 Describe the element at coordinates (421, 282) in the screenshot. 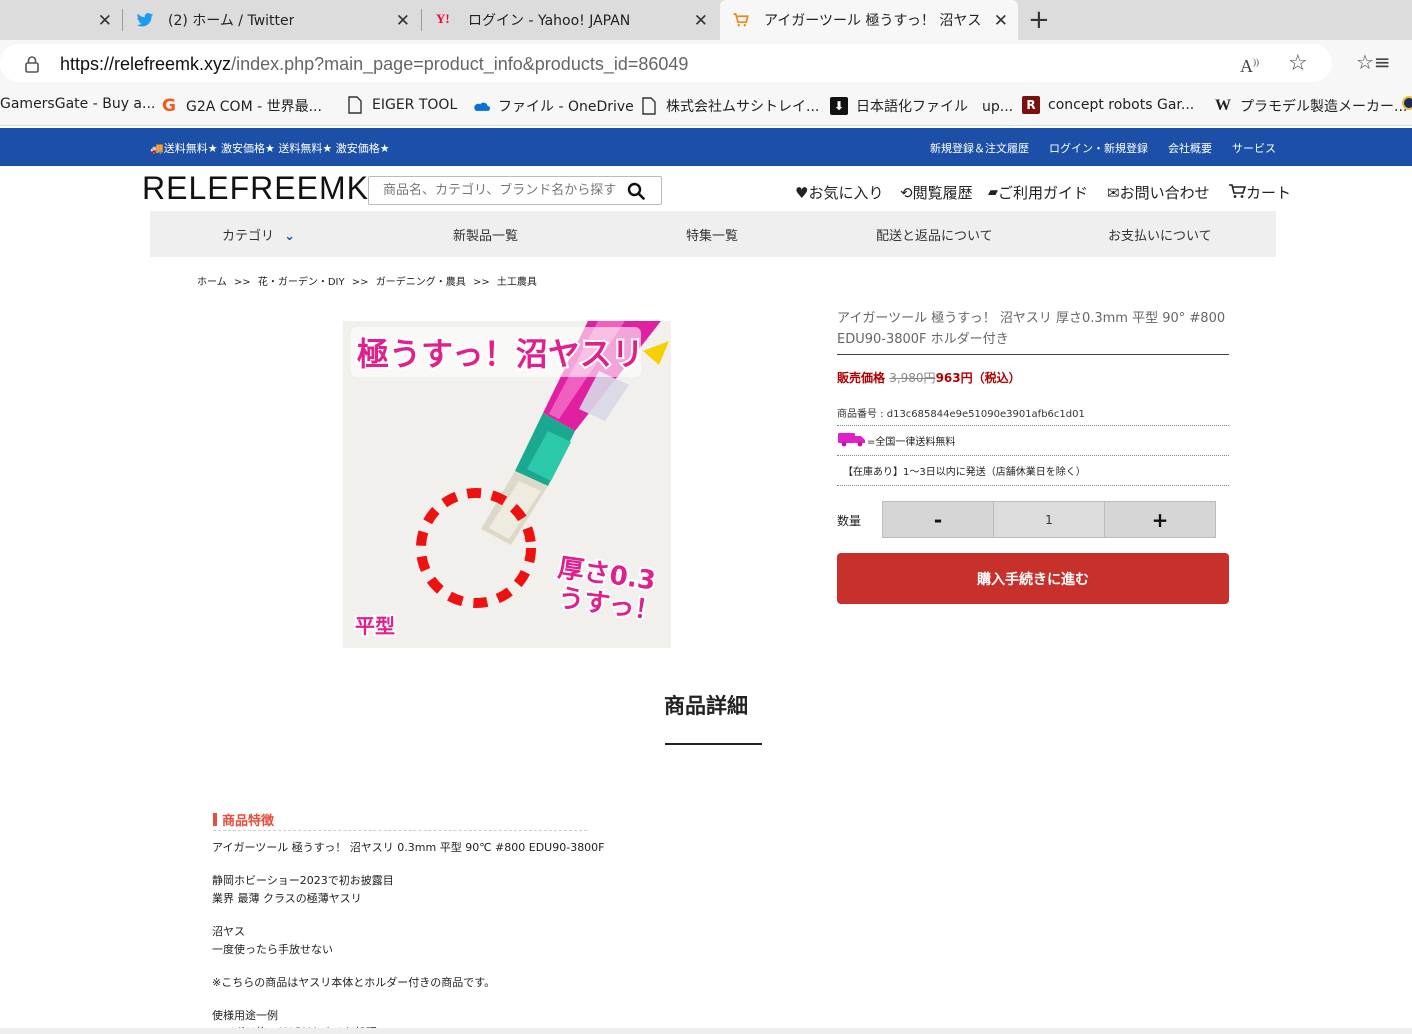

I see `breadcrumb-gardening: ガーデニング・農具` at that location.